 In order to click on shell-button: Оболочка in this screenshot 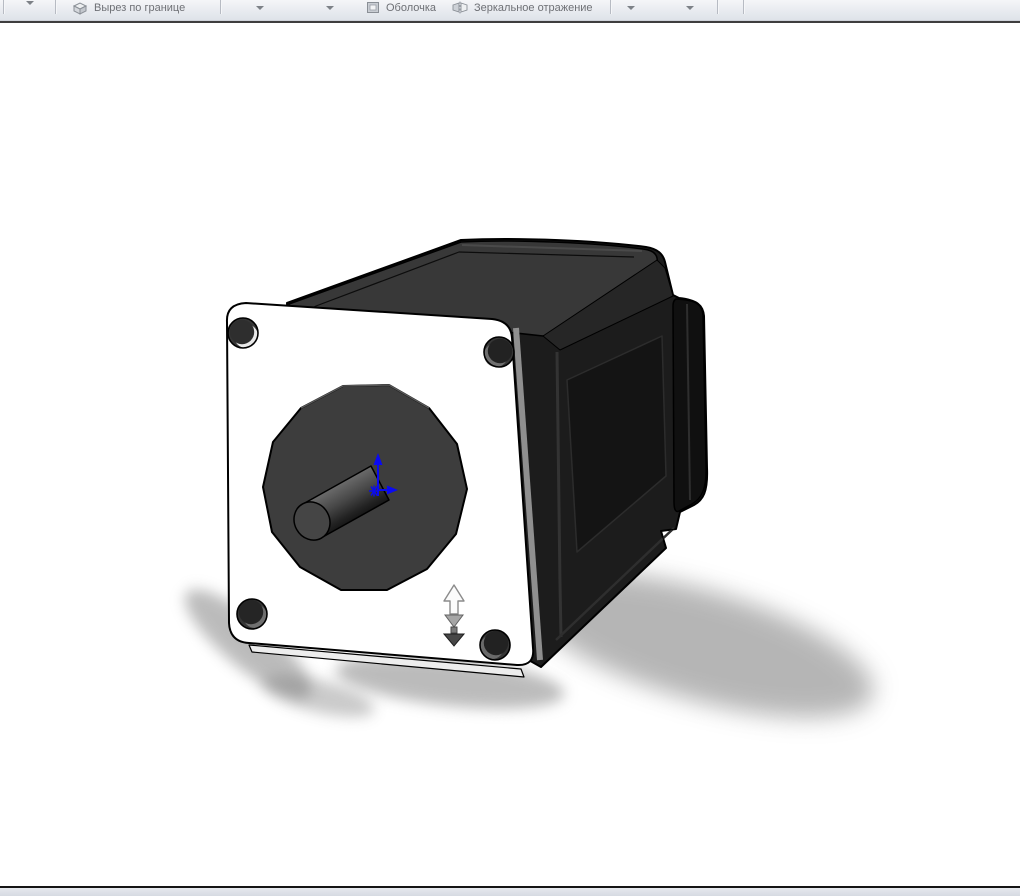, I will do `click(401, 7)`.